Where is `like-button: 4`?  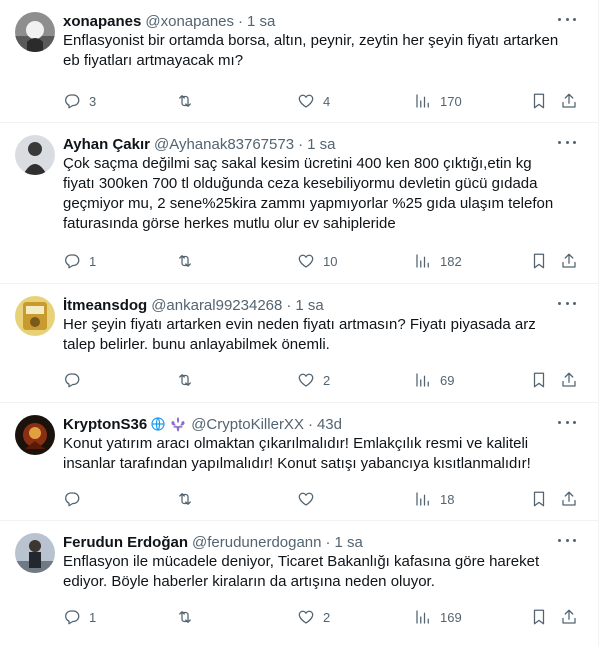
like-button: 4 is located at coordinates (313, 101).